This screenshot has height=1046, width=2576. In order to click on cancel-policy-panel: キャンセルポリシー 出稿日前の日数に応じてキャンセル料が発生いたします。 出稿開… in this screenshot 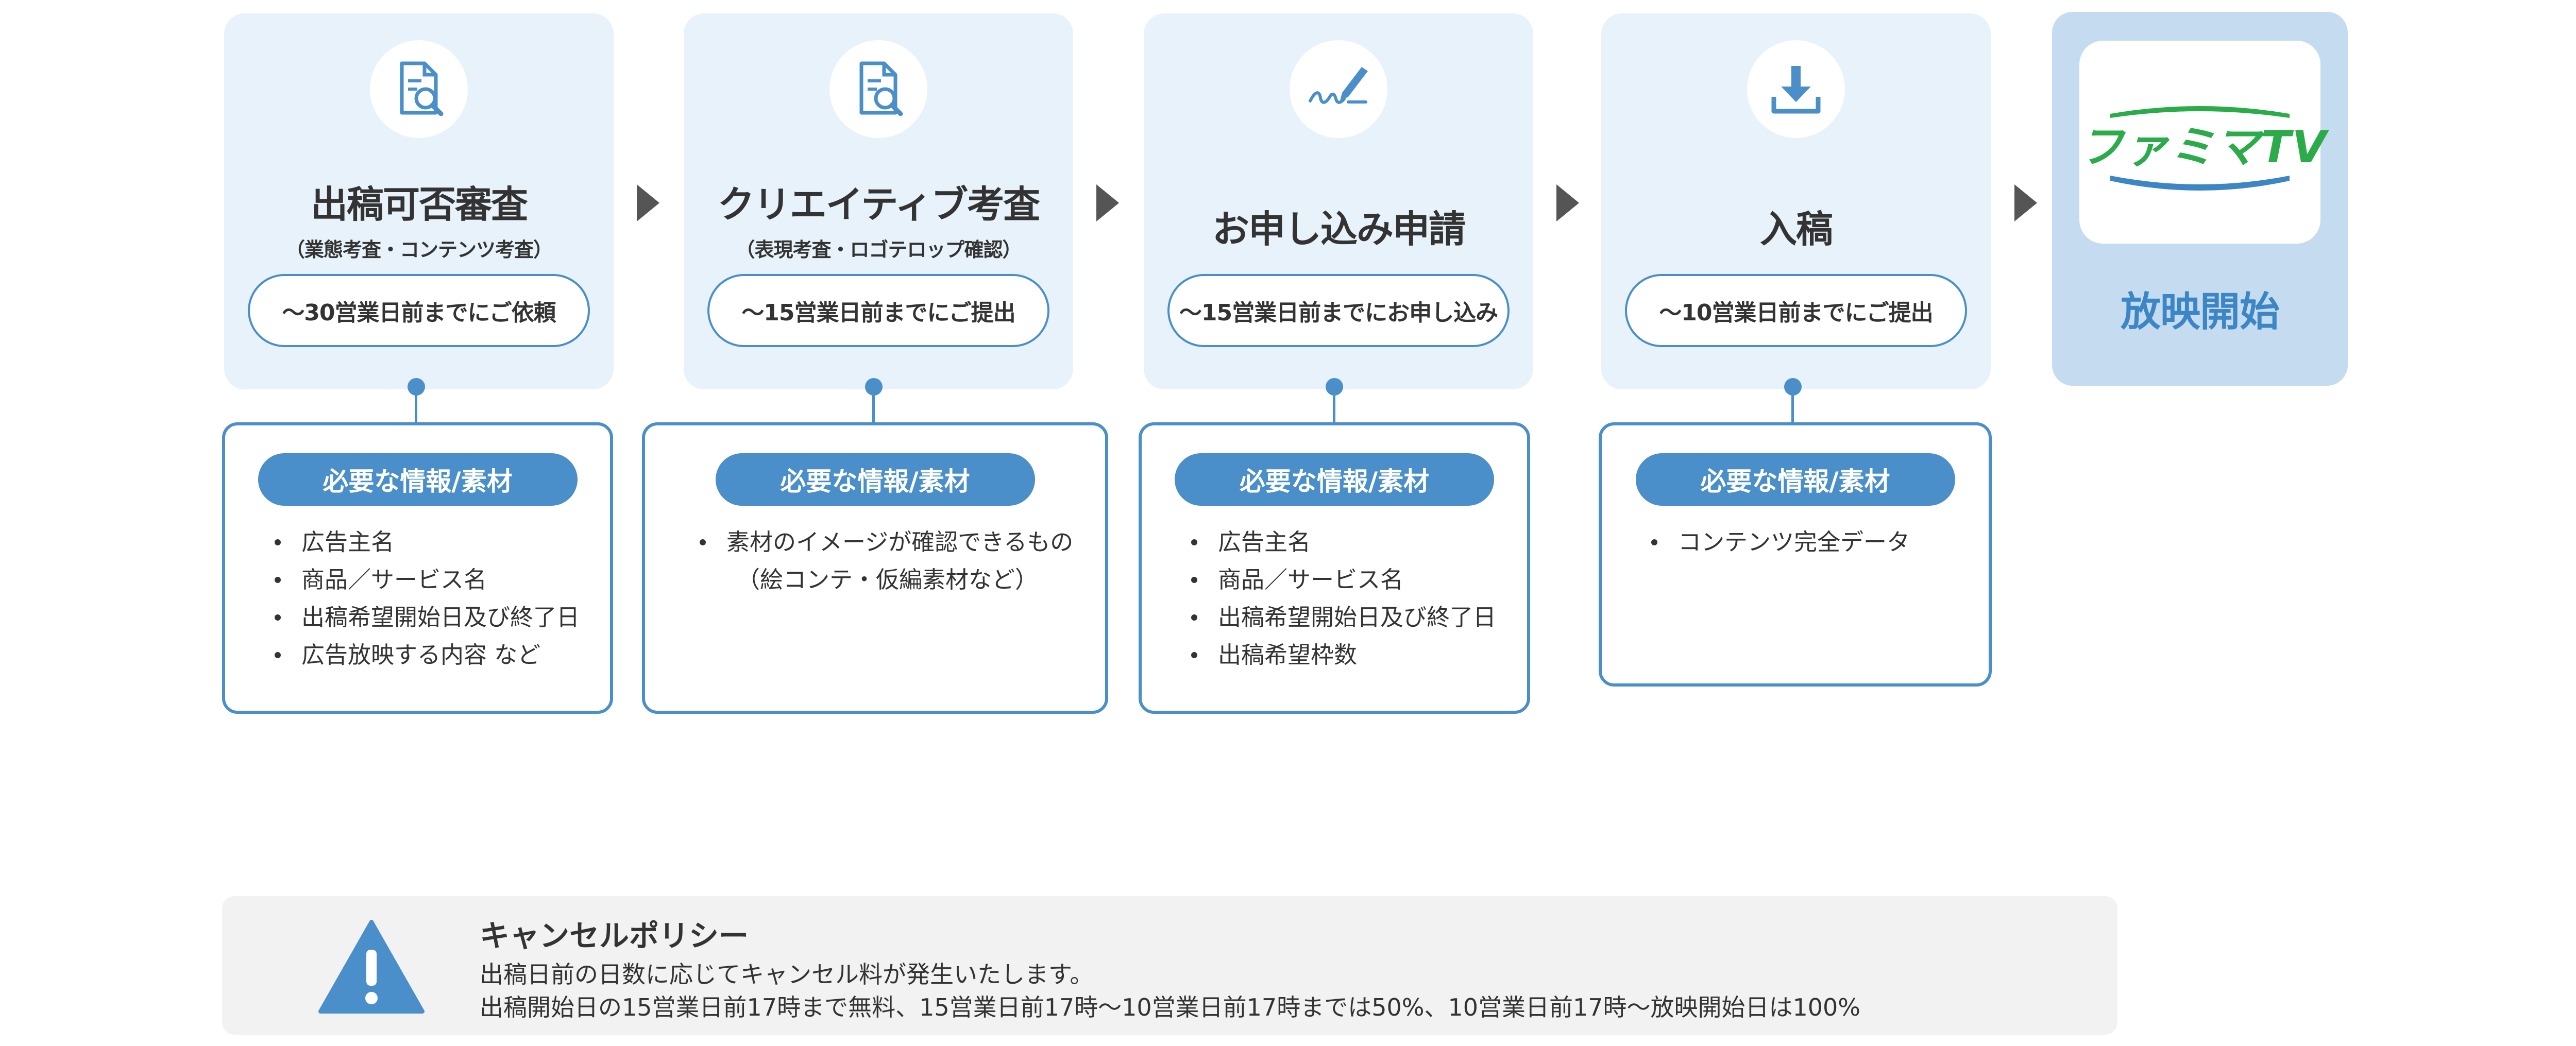, I will do `click(1169, 965)`.